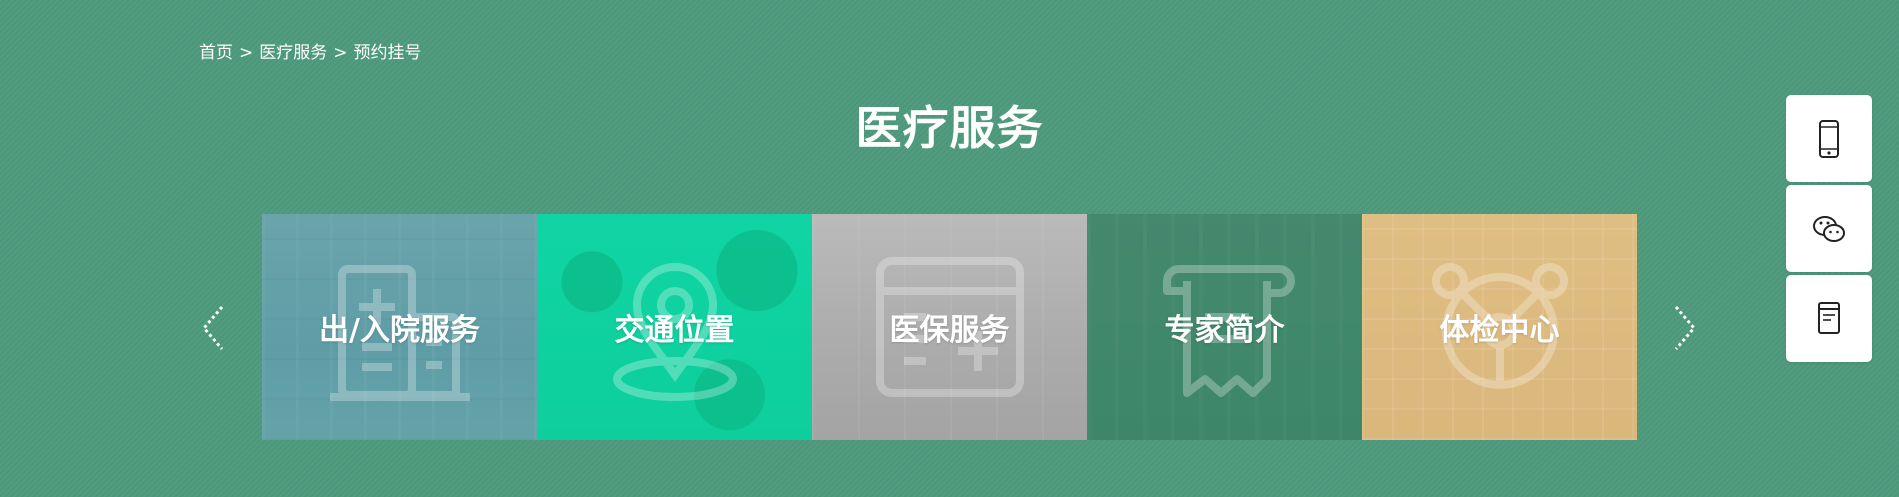 This screenshot has height=497, width=1899. I want to click on mobile-button, so click(1829, 138).